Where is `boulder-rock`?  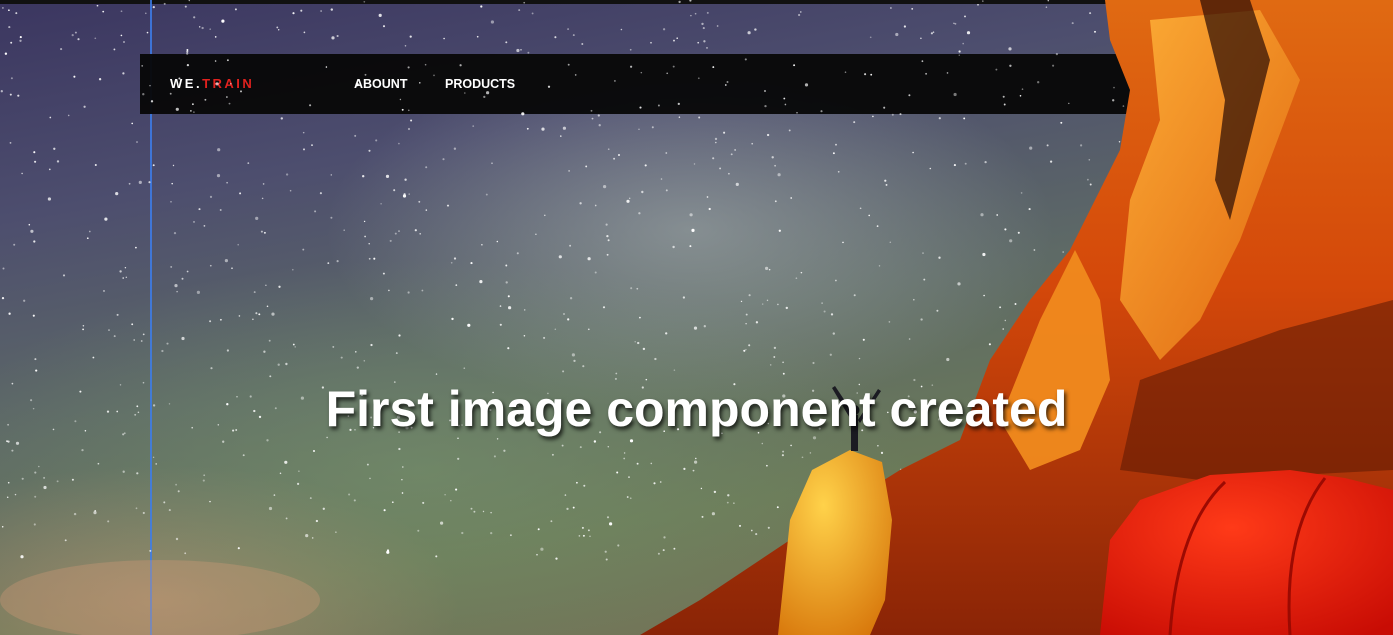
boulder-rock is located at coordinates (835, 542).